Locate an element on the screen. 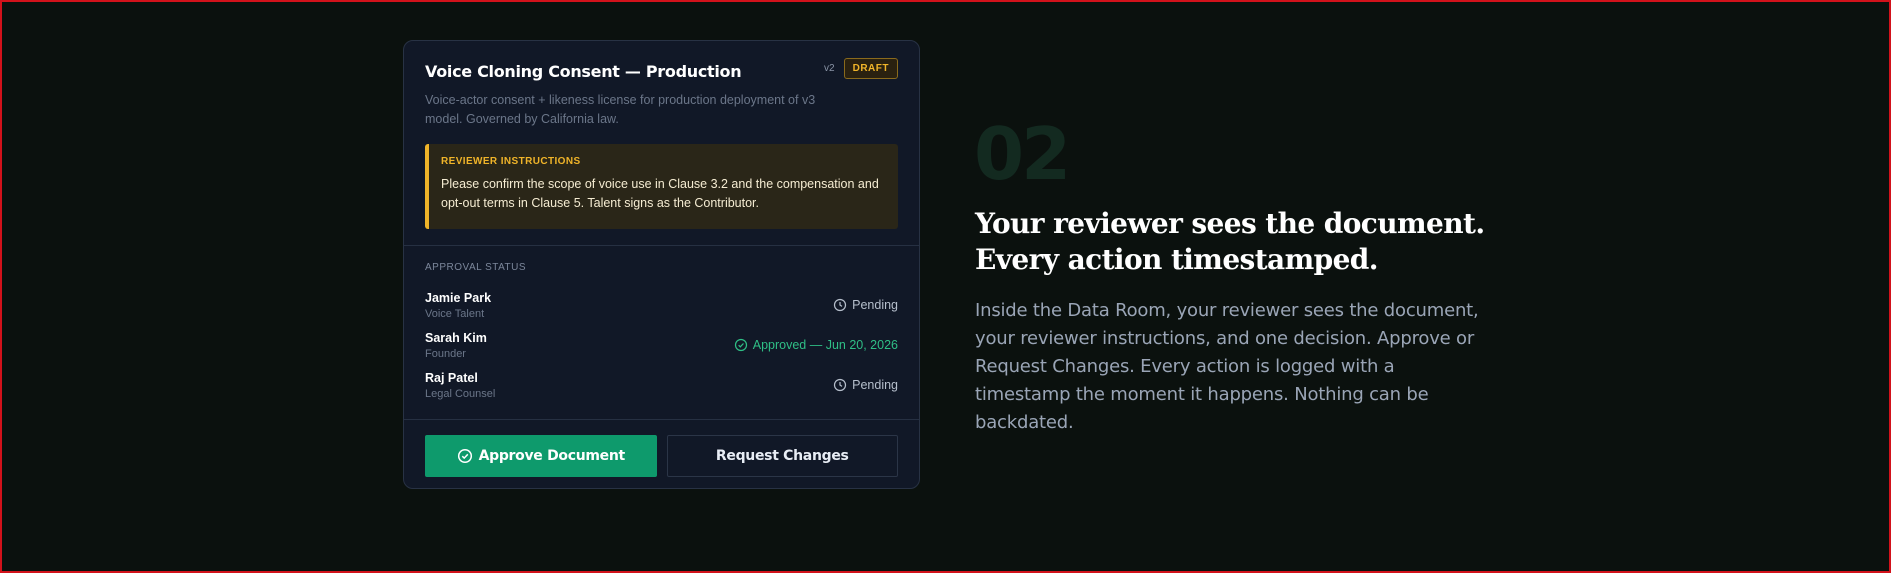  approval-status-text: Approved — Jun 20, 2026 is located at coordinates (825, 345).